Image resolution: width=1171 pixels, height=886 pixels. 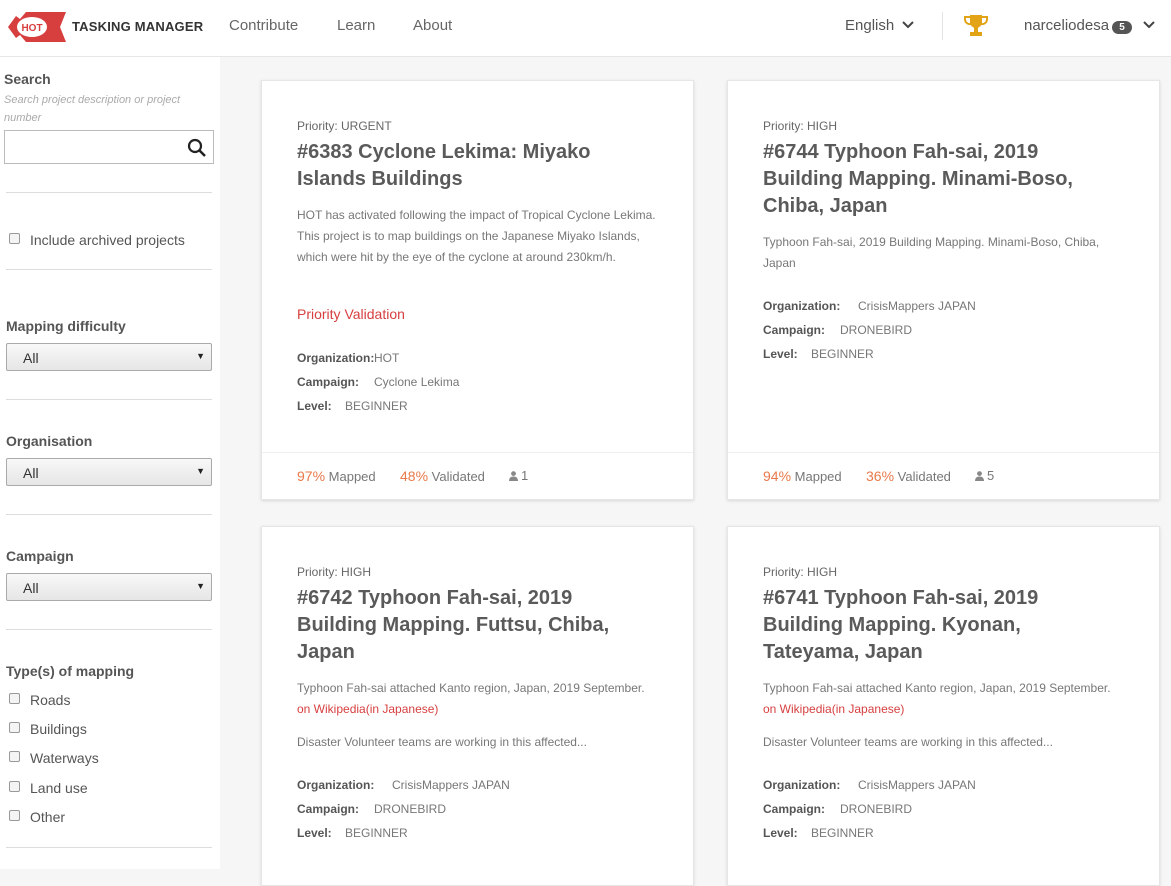 I want to click on contributors-stat: 5, so click(x=984, y=475).